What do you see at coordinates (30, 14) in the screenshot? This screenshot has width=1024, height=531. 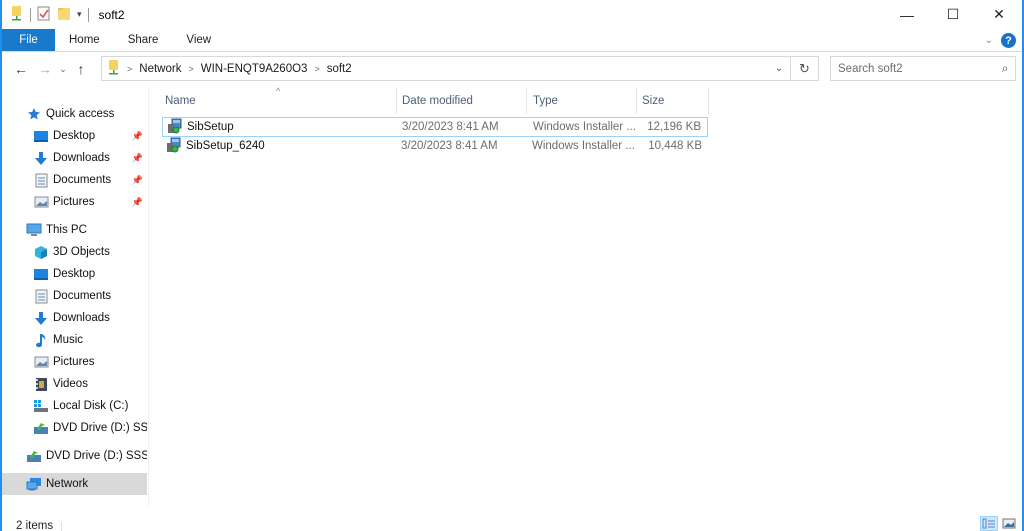 I see `toolbar-divider` at bounding box center [30, 14].